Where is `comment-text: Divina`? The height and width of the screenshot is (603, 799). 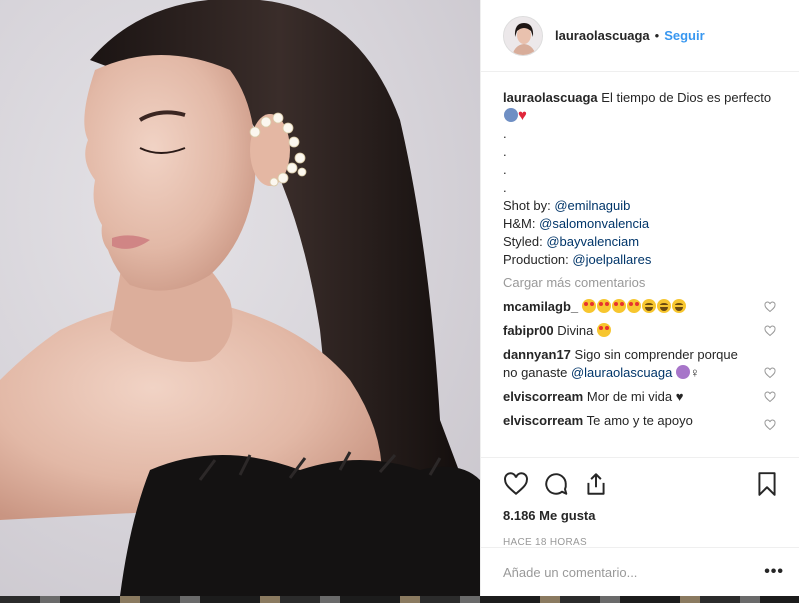
comment-text: Divina is located at coordinates (575, 330).